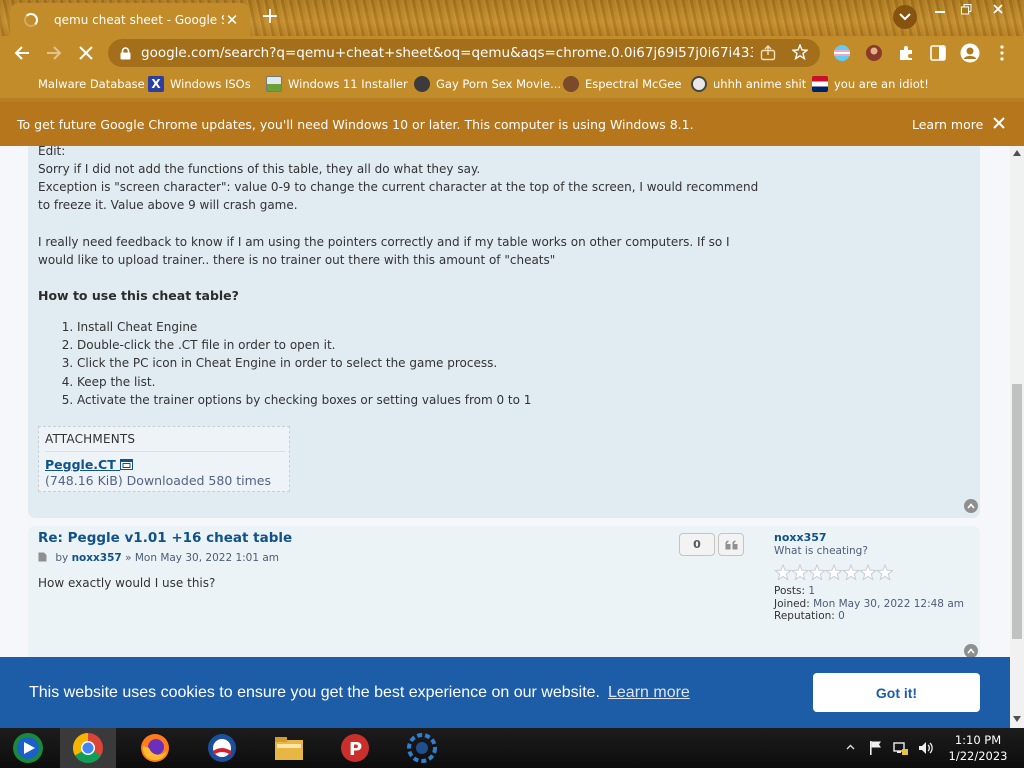  I want to click on bookmark-item: Windows 11 Installer, so click(337, 84).